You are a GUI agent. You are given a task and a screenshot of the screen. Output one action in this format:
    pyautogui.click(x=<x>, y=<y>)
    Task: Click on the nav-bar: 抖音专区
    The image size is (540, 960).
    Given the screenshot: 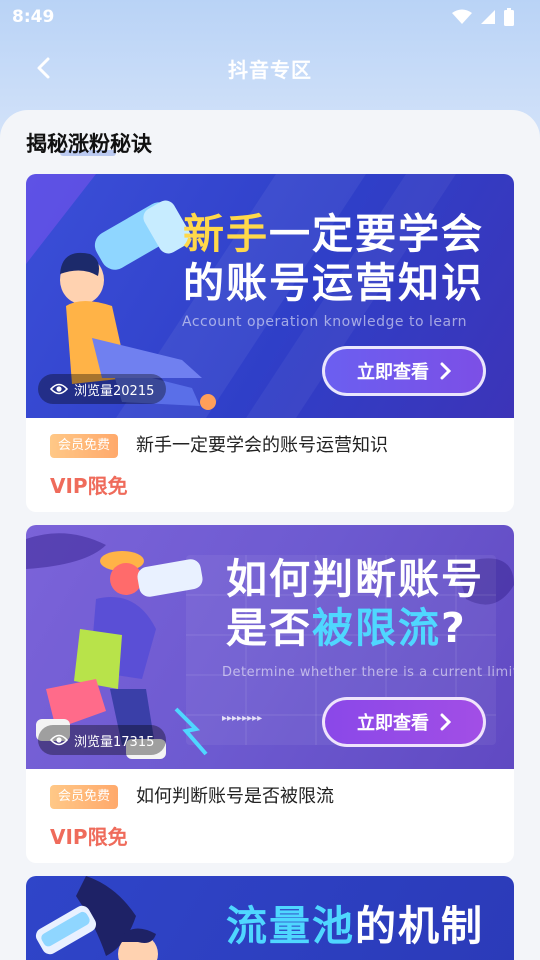 What is the action you would take?
    pyautogui.click(x=270, y=68)
    